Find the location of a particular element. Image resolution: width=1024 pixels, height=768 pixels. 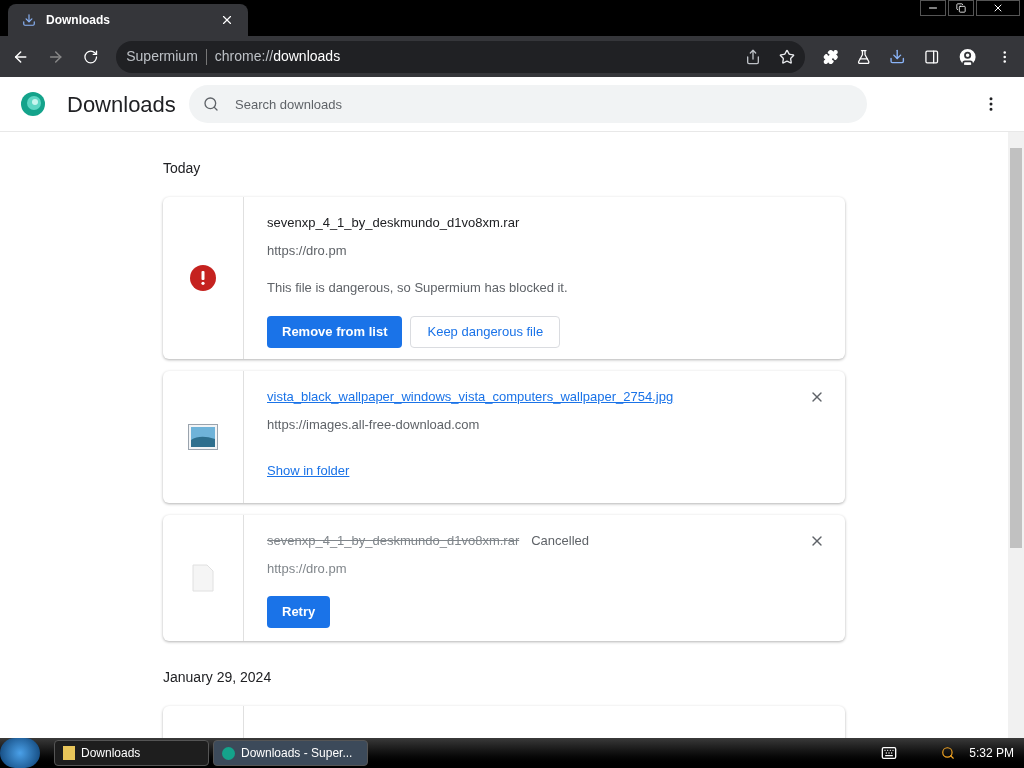

retry-button: Retry is located at coordinates (299, 612).